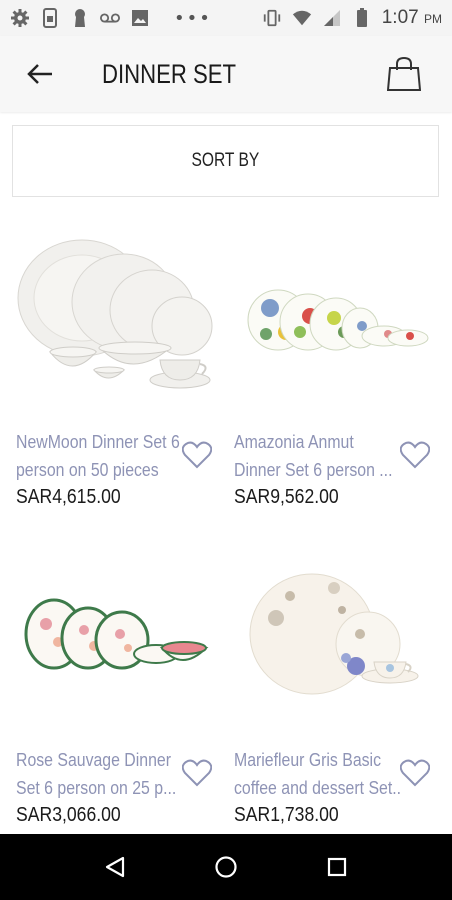 This screenshot has width=452, height=900. I want to click on home-circle-icon, so click(226, 867).